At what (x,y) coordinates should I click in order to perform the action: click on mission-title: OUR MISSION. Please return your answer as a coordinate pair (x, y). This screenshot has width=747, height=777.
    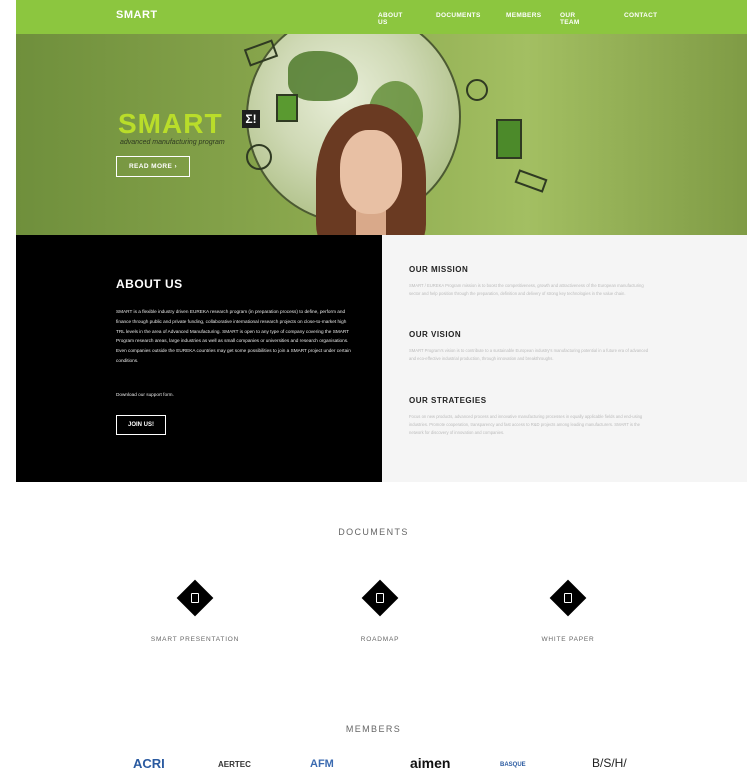
    Looking at the image, I should click on (439, 269).